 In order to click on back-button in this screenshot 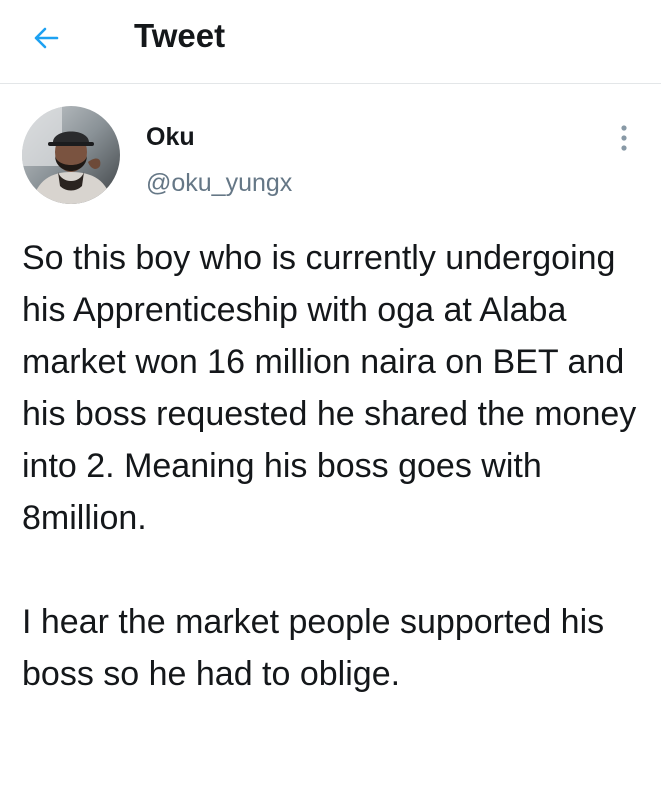, I will do `click(46, 38)`.